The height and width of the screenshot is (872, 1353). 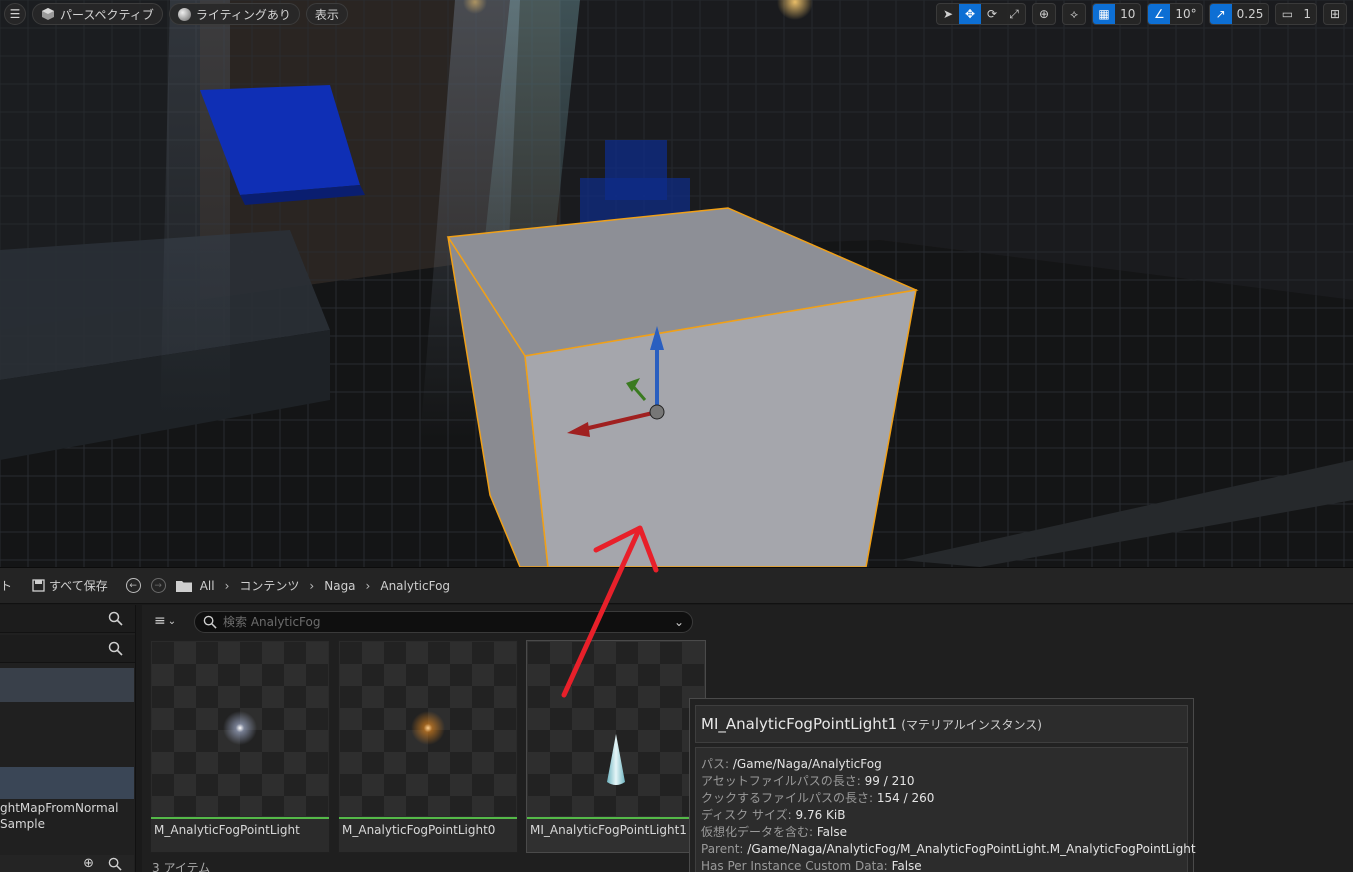 I want to click on folder-tree-item-hover, so click(x=67, y=685).